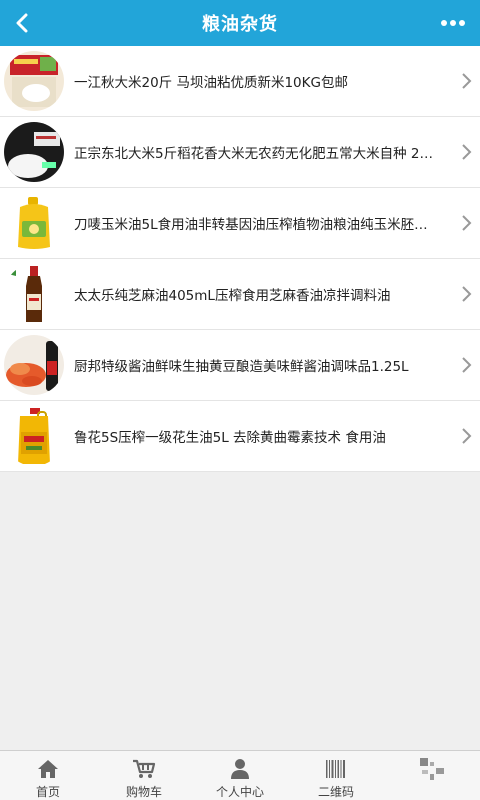  Describe the element at coordinates (230, 438) in the screenshot. I see `product-name: 鲁花5S压榨一级花生油5L 去除黄曲霉素技术 食用油` at that location.